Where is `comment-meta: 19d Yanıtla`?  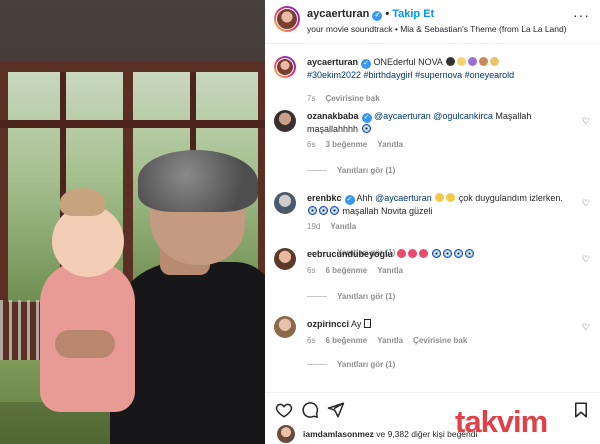
comment-meta: 19d Yanıtla is located at coordinates (331, 226).